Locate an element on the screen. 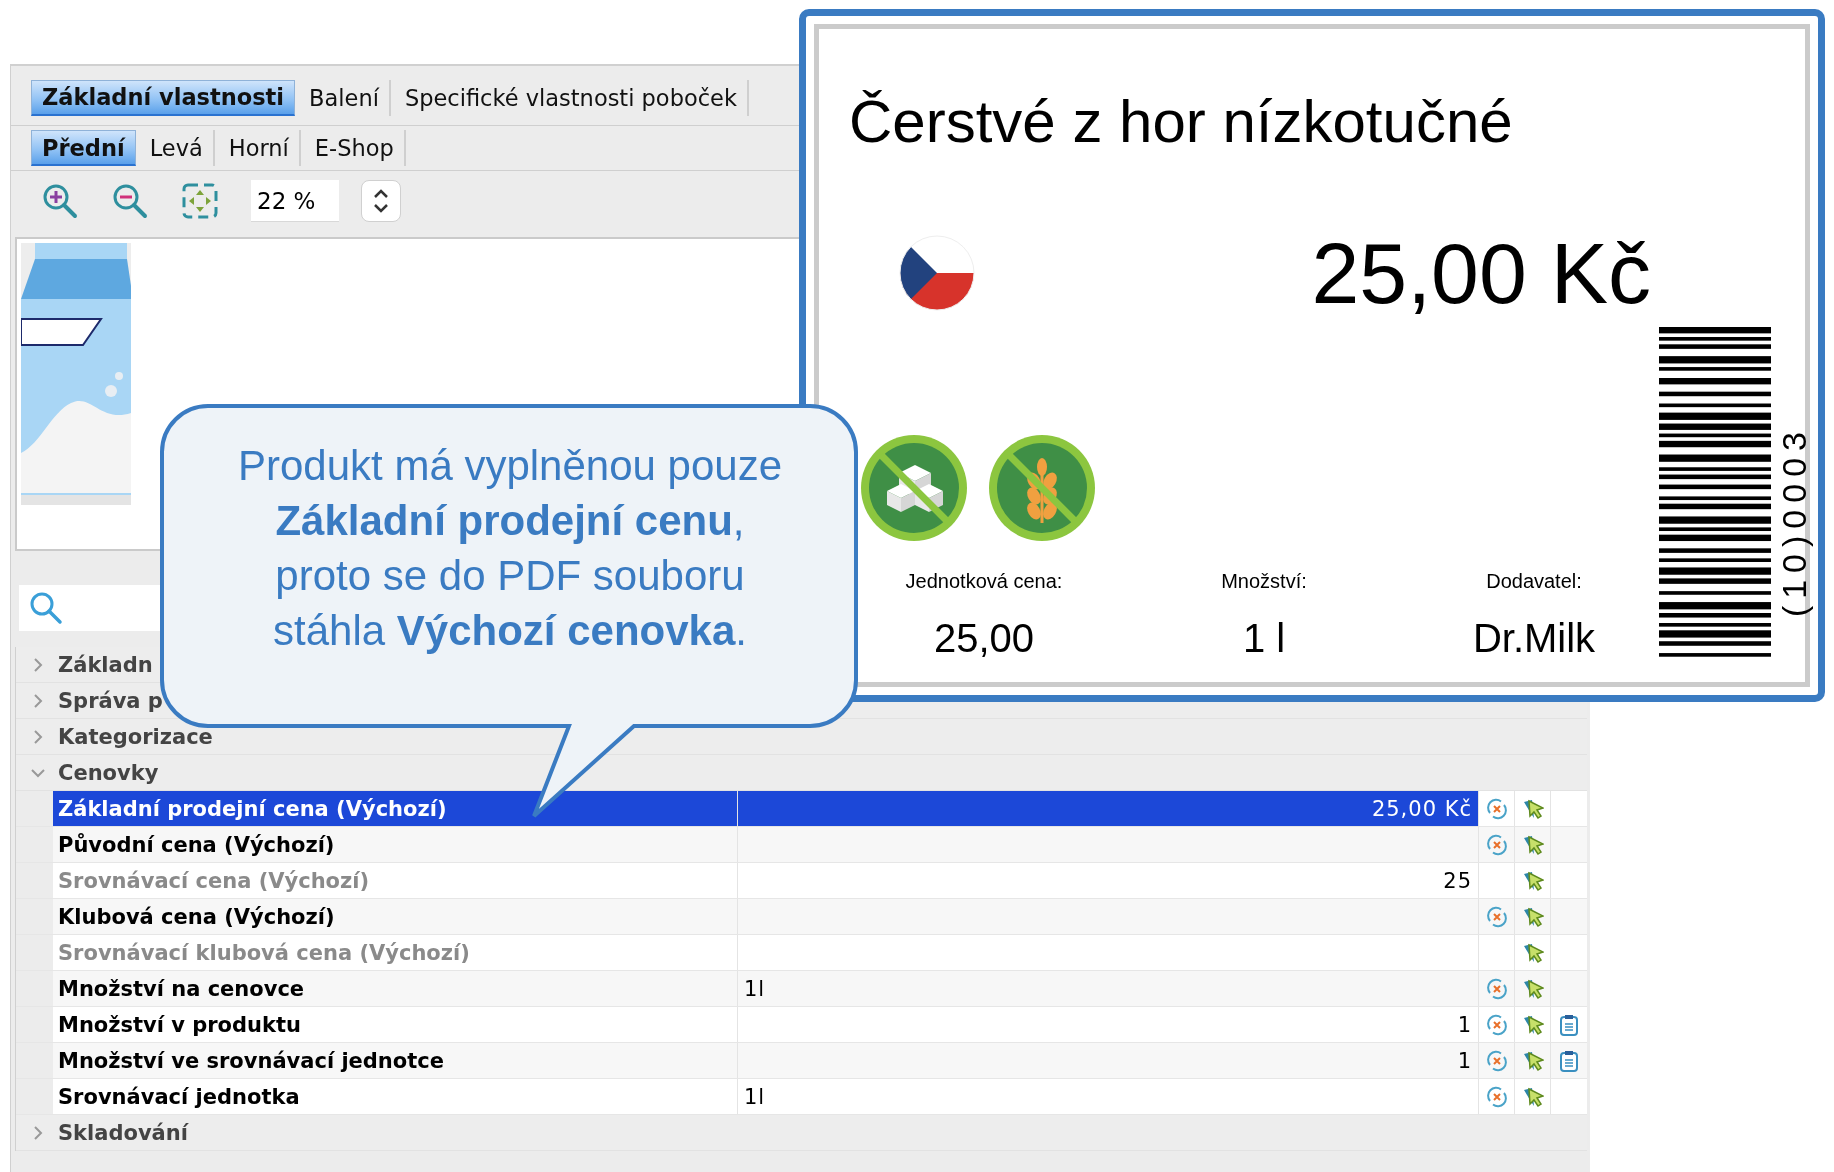  property-name: Základní prodejní cena (Výchozí) is located at coordinates (395, 808).